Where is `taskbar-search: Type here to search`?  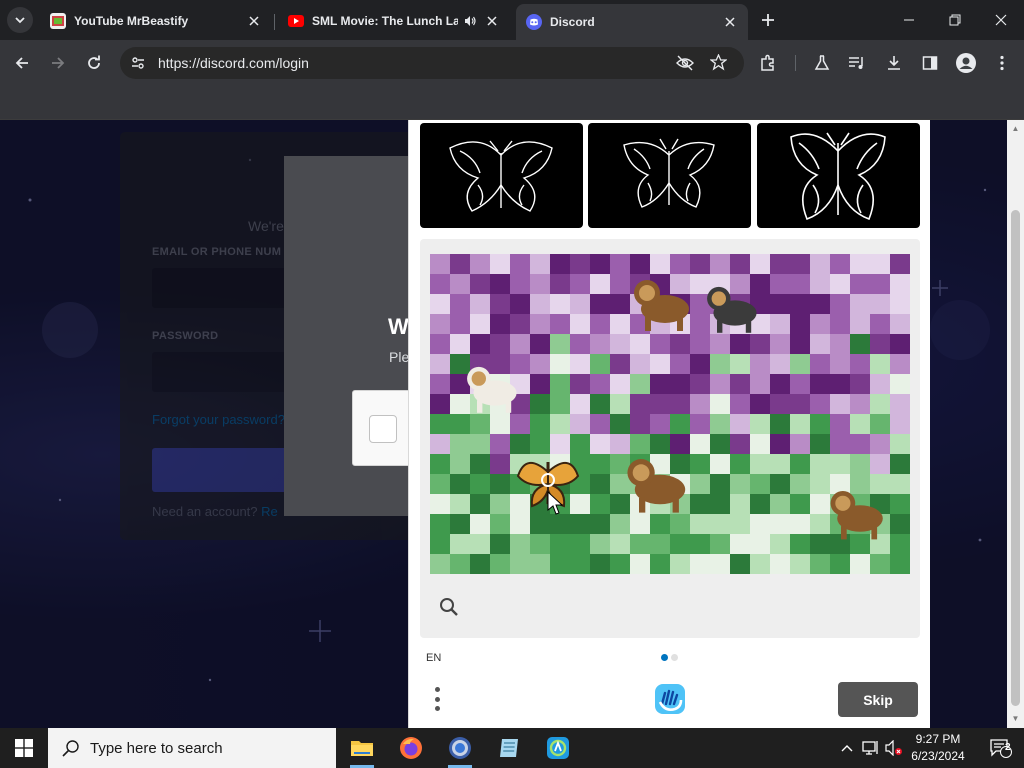 taskbar-search: Type here to search is located at coordinates (192, 748).